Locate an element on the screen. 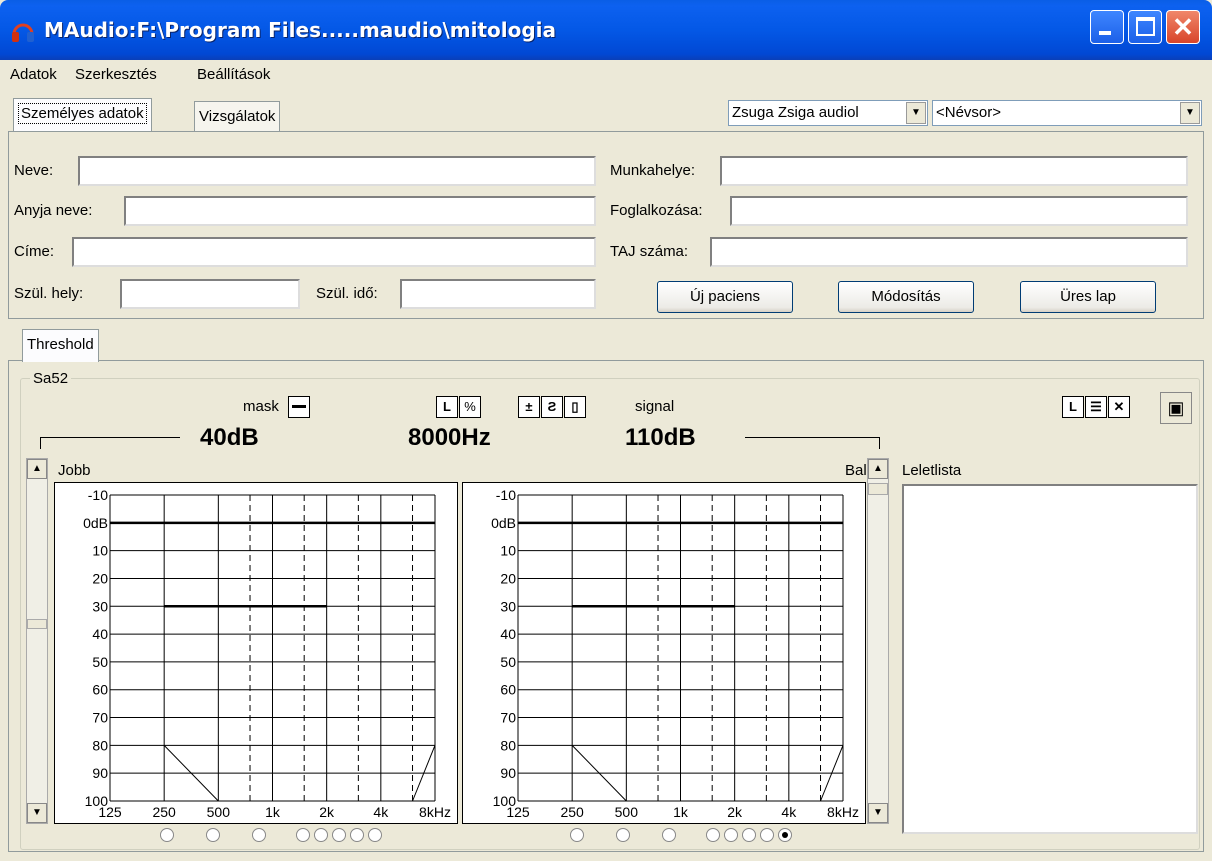 The width and height of the screenshot is (1212, 861). left-y-tick-label: 40 is located at coordinates (508, 634).